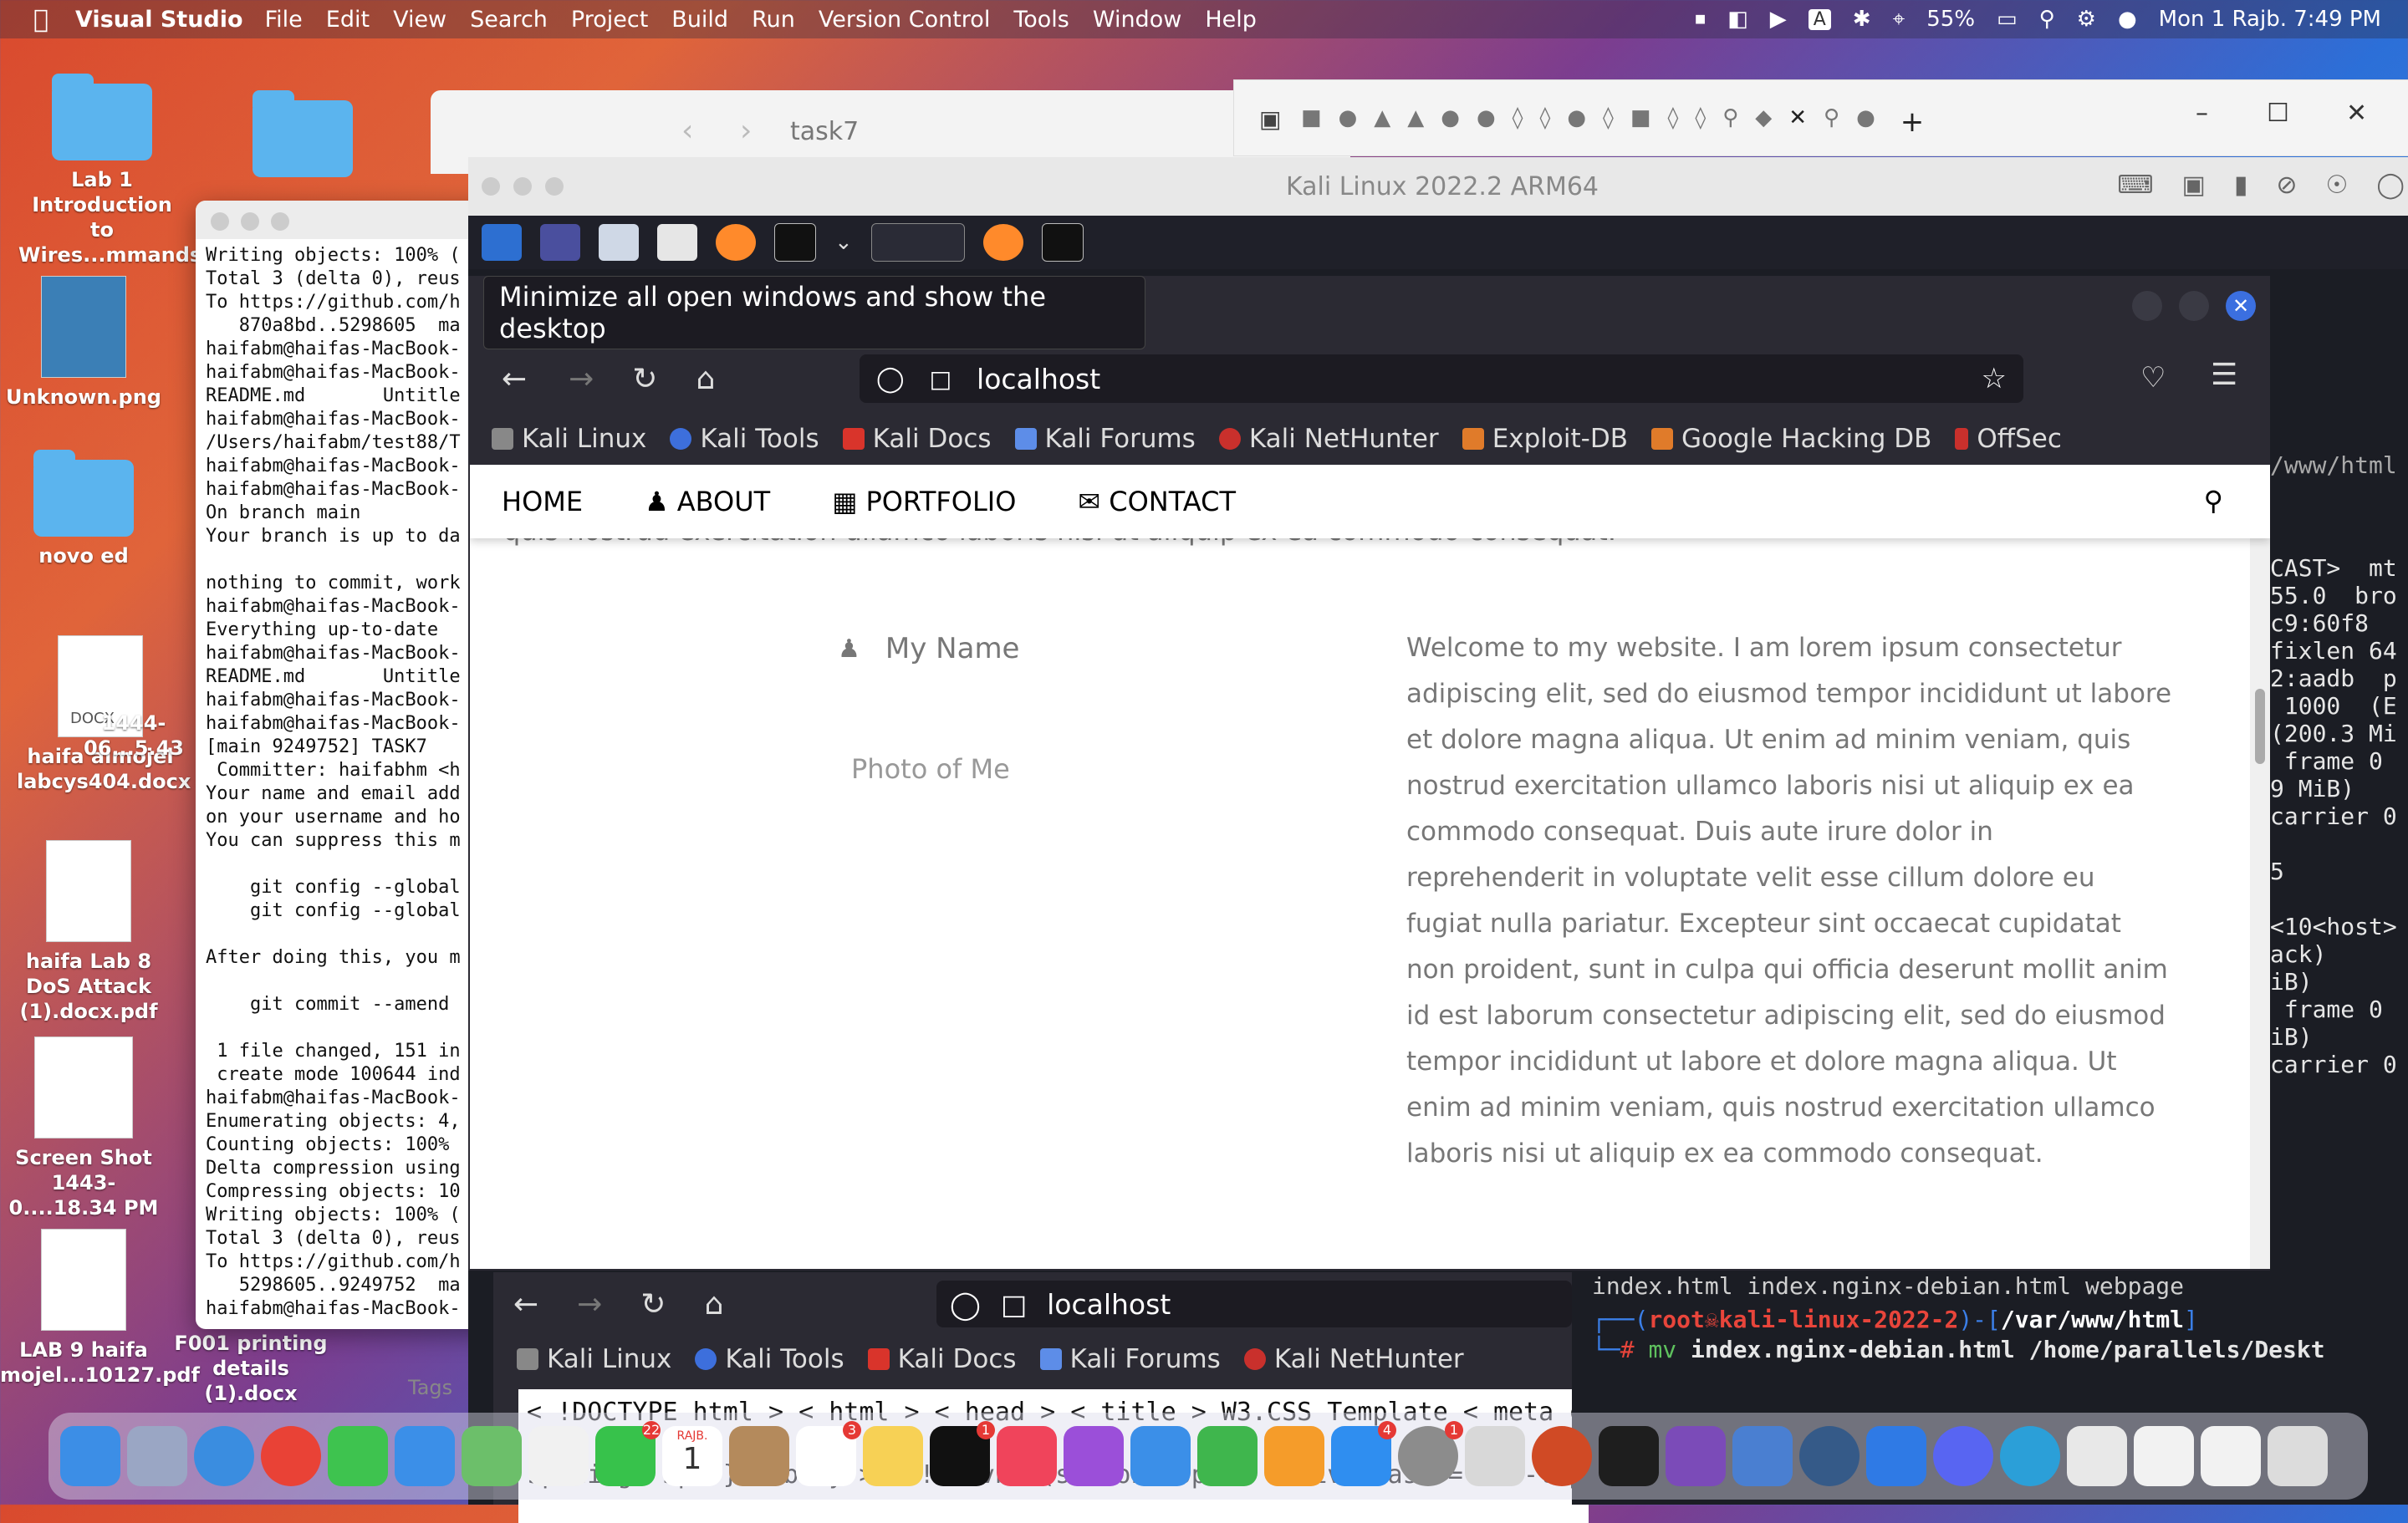  Describe the element at coordinates (918, 243) in the screenshot. I see `workspace-switcher-icon` at that location.